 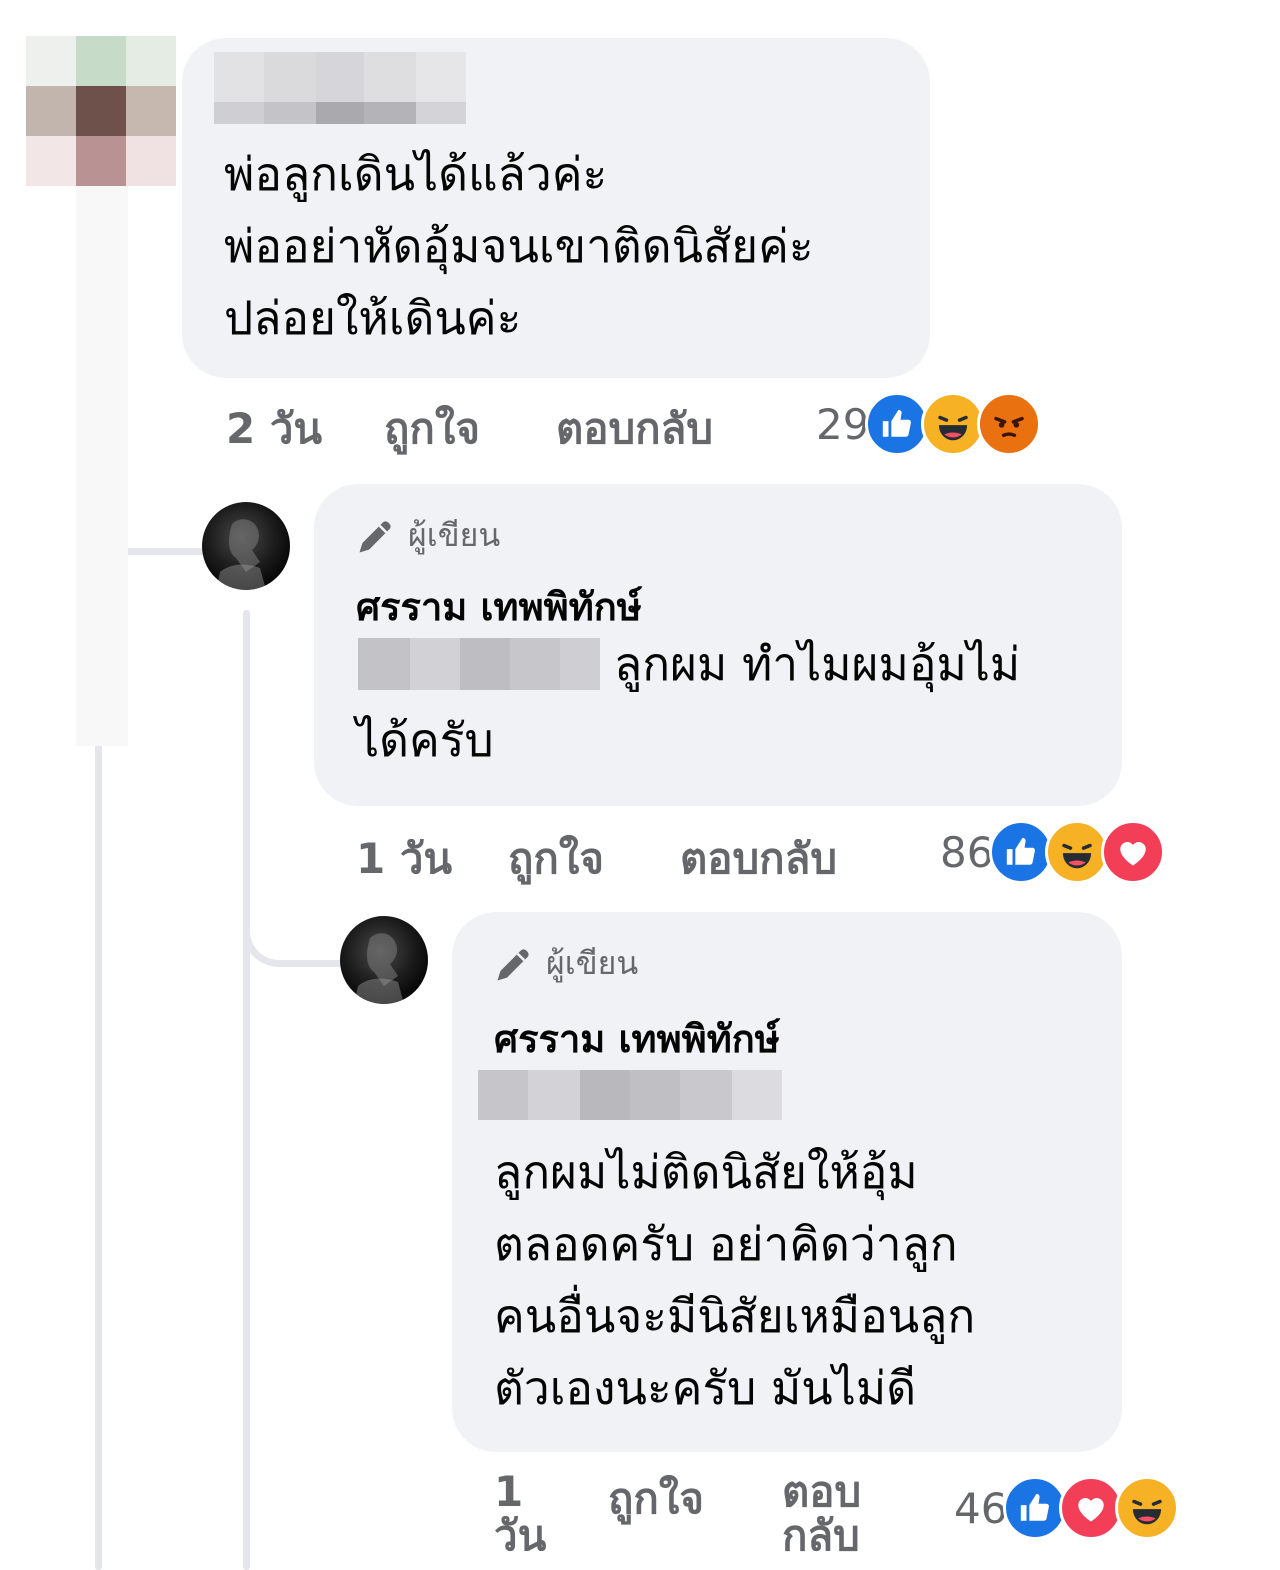 What do you see at coordinates (817, 664) in the screenshot?
I see `reply-text-line1: ลูกผม ทำไมผมอุ้มไม่` at bounding box center [817, 664].